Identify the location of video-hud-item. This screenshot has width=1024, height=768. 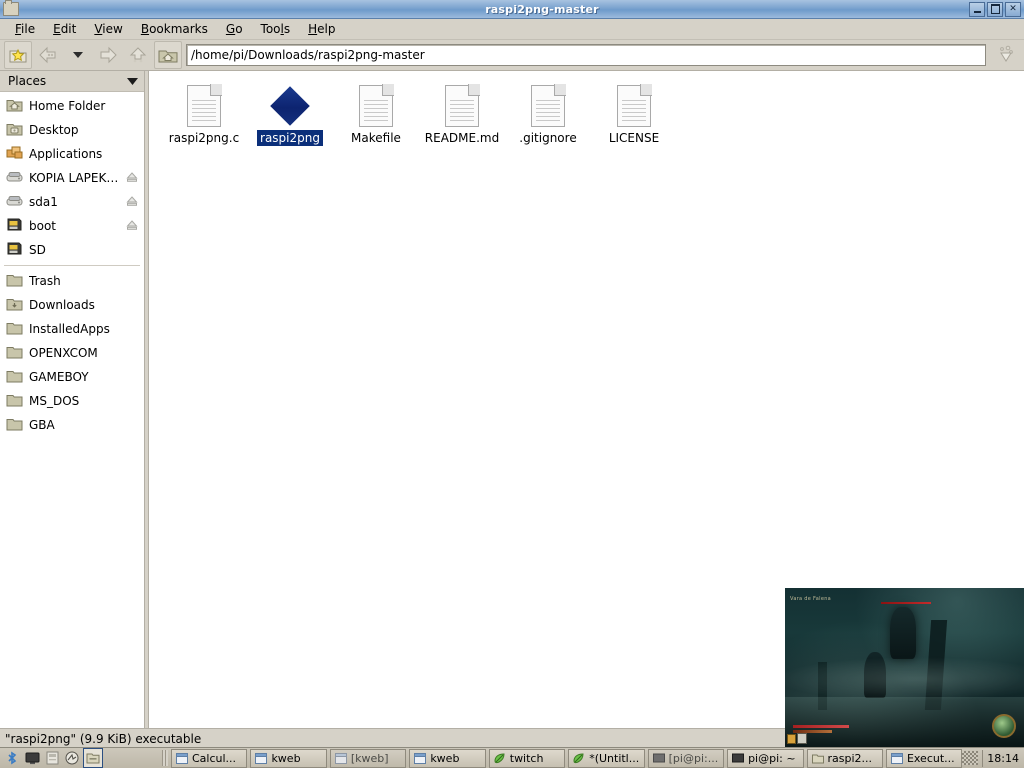
(802, 738).